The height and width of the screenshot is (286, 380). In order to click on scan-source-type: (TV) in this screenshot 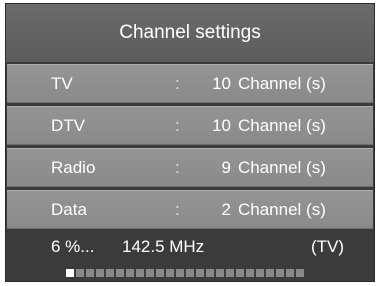, I will do `click(328, 246)`.